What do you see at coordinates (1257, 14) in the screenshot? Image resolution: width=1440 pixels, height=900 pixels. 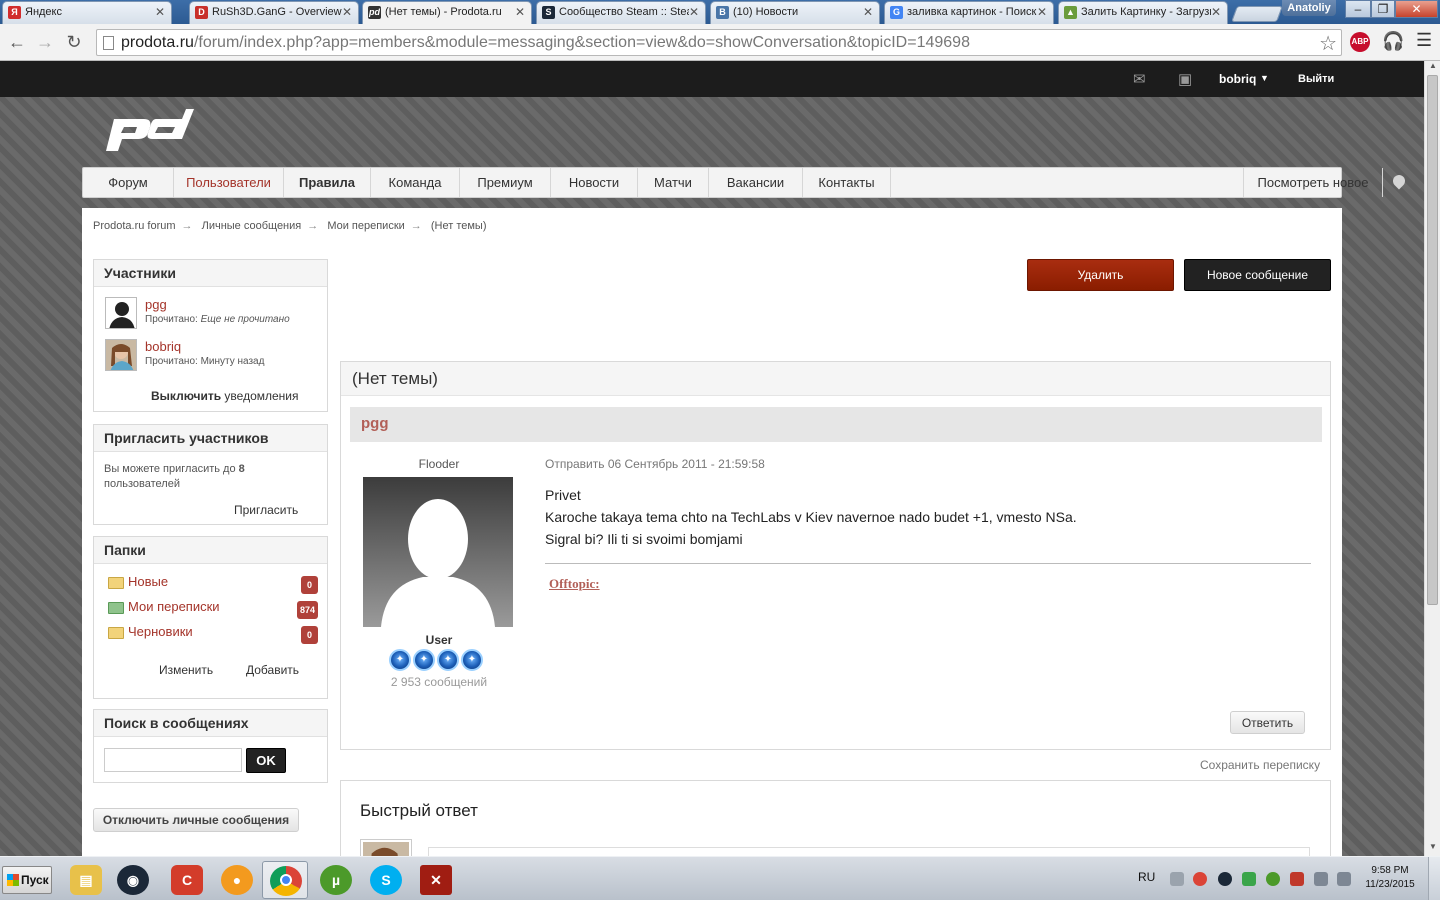 I see `new-tab-button` at bounding box center [1257, 14].